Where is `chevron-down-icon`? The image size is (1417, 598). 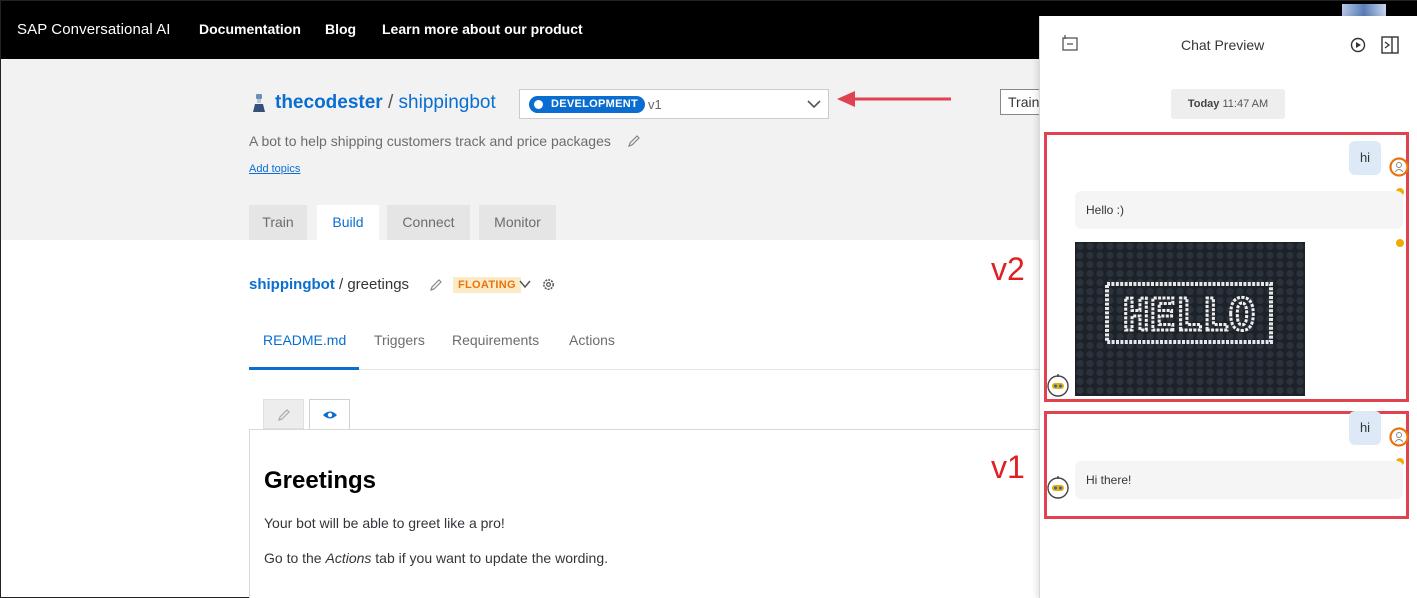
chevron-down-icon is located at coordinates (814, 104).